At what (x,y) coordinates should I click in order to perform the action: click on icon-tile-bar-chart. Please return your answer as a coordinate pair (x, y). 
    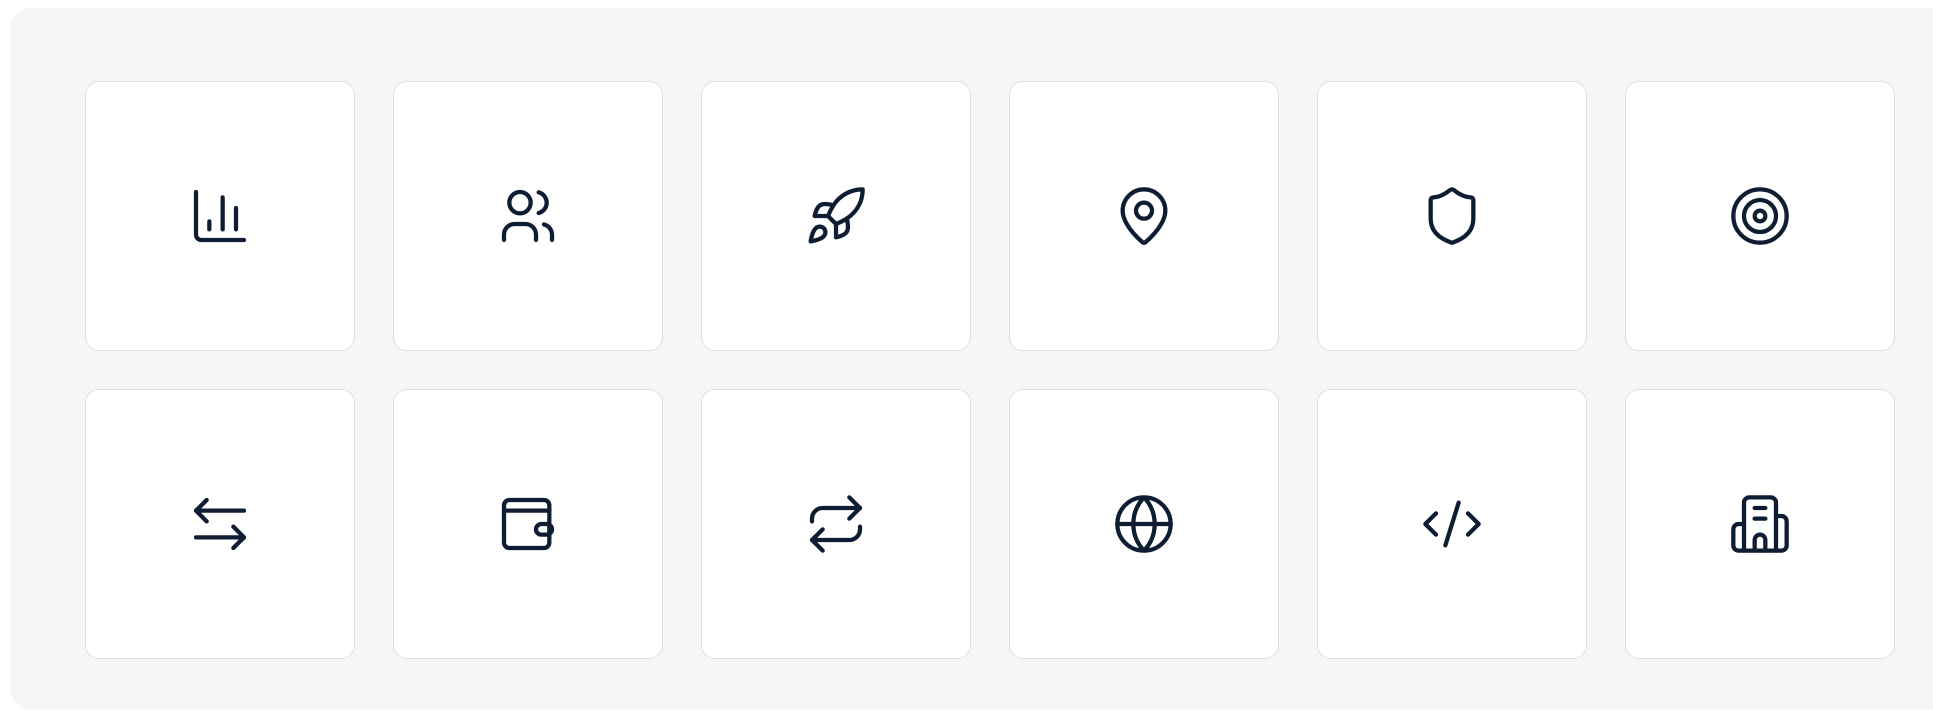
    Looking at the image, I should click on (220, 216).